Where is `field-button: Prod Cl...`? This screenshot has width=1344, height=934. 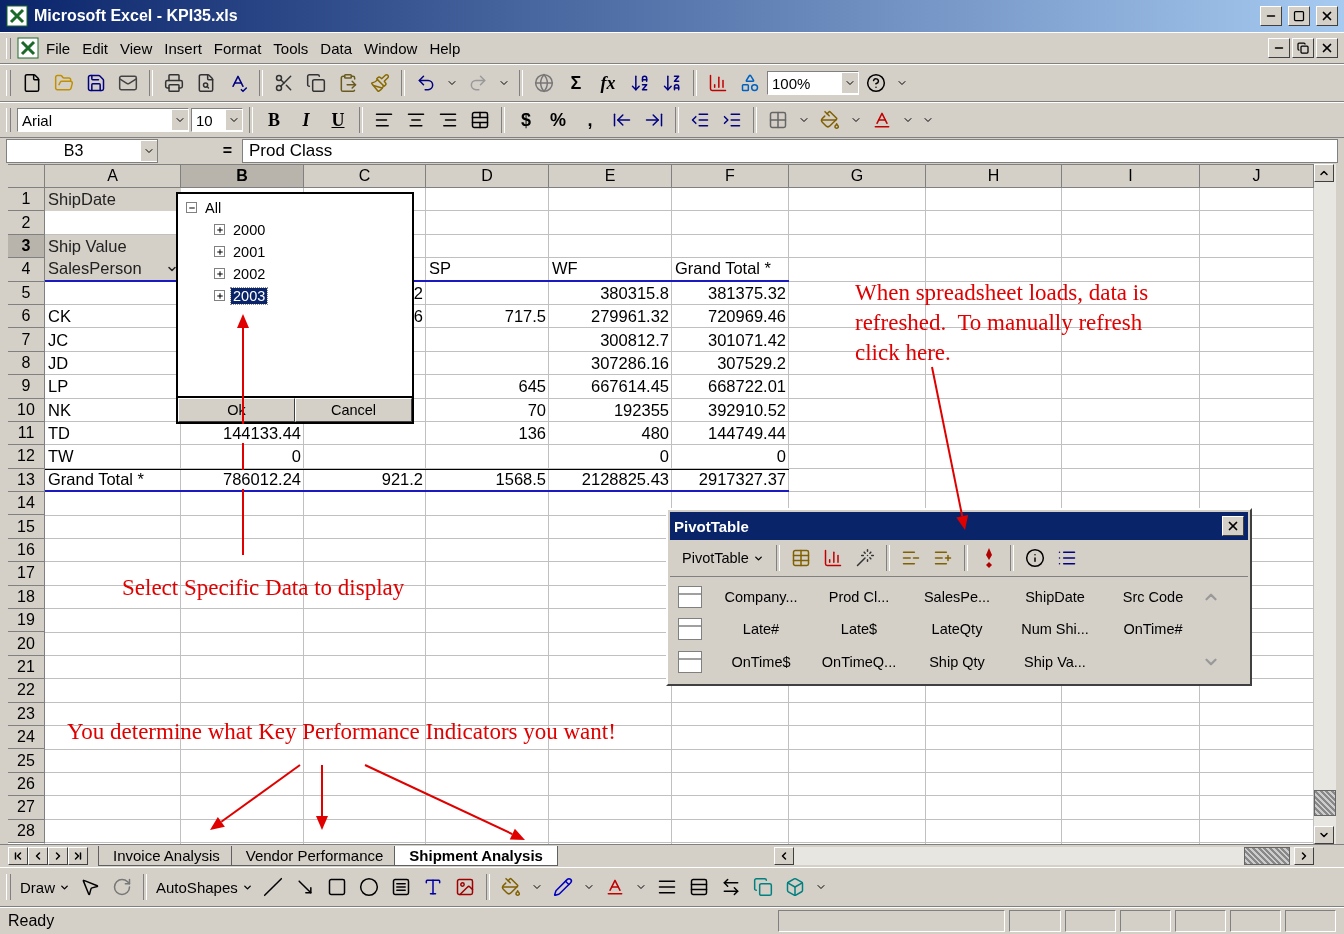 field-button: Prod Cl... is located at coordinates (859, 597).